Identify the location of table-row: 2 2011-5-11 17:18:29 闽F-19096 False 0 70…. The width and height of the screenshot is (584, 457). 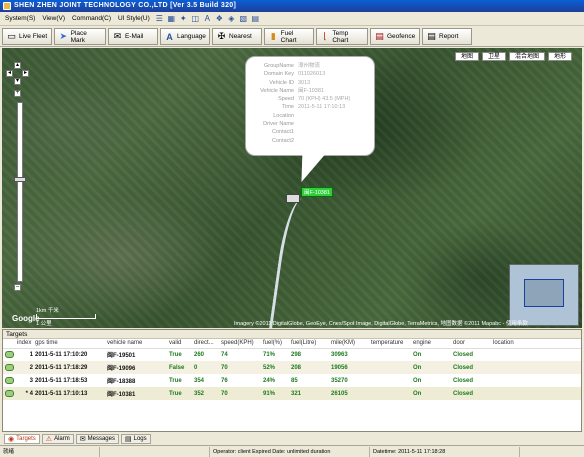
(292, 367).